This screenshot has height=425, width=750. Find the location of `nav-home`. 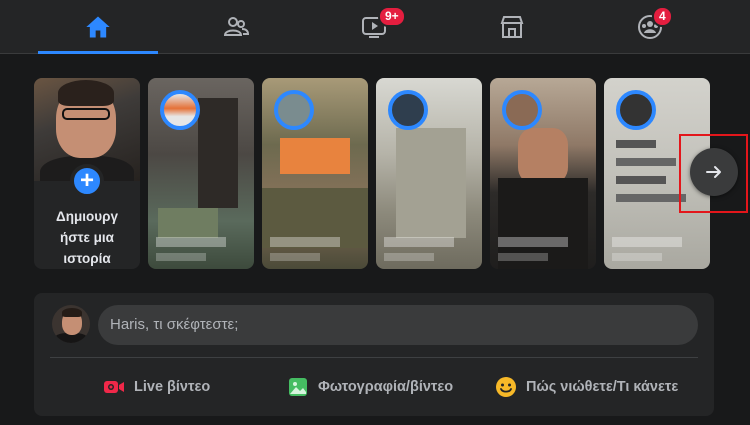

nav-home is located at coordinates (98, 27).